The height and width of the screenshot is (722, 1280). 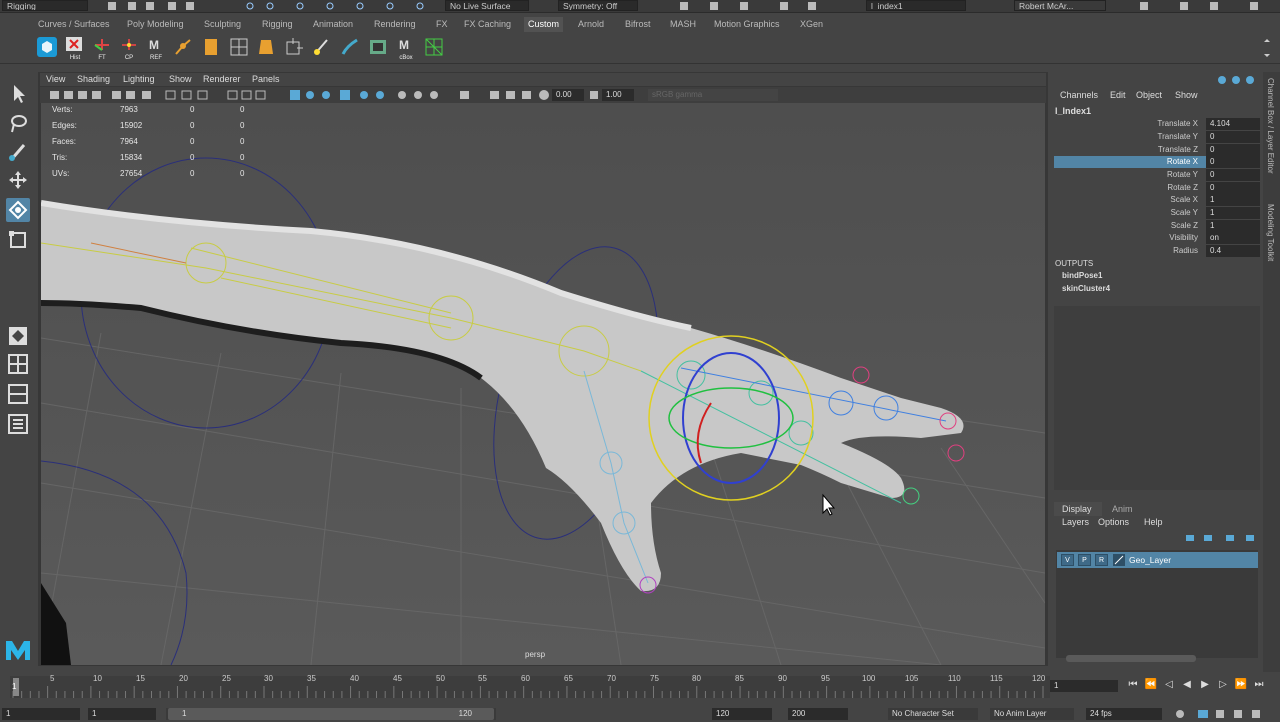 What do you see at coordinates (1153, 522) in the screenshot?
I see `help-menu: Help` at bounding box center [1153, 522].